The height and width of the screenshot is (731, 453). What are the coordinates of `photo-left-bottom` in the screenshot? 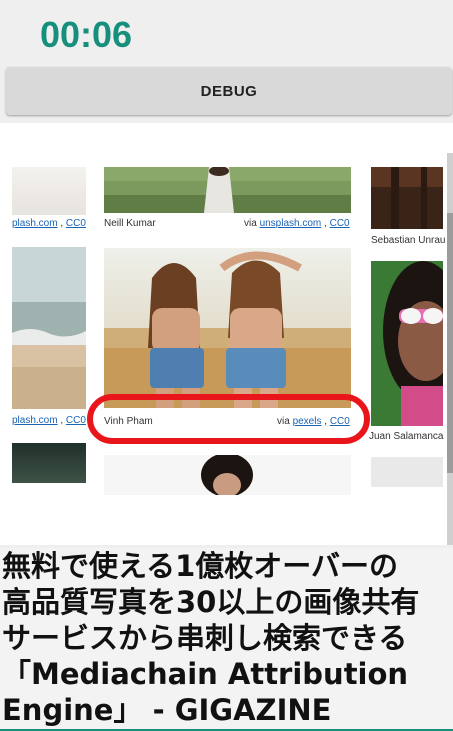 It's located at (49, 463).